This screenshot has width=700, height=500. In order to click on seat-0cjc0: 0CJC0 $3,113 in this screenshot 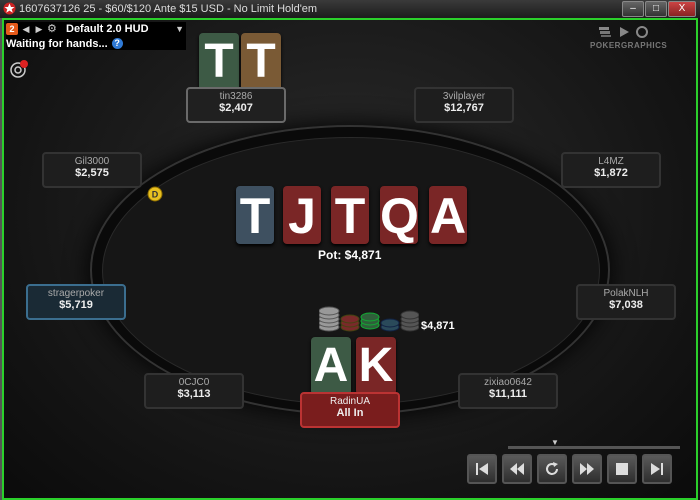, I will do `click(194, 391)`.